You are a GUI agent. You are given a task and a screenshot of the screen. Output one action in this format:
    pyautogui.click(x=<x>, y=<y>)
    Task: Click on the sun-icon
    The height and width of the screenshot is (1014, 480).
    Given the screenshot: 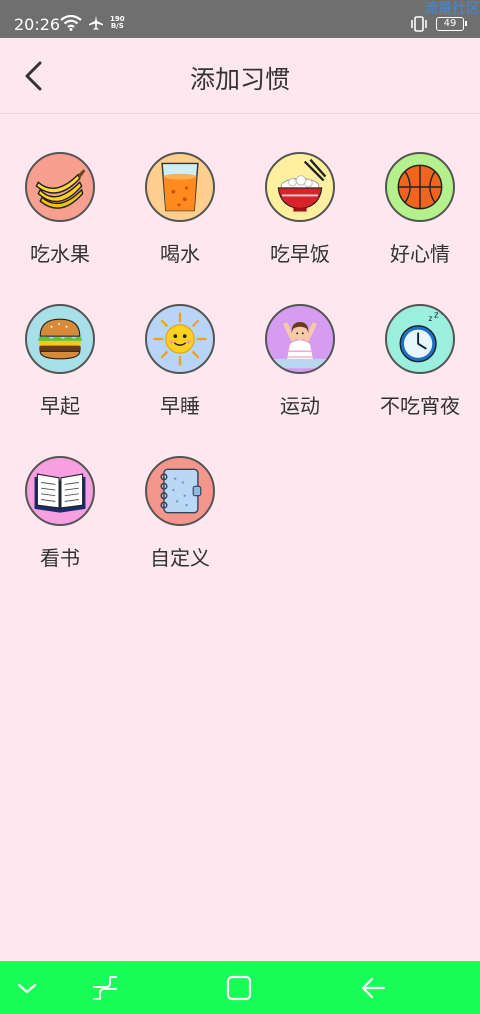 What is the action you would take?
    pyautogui.click(x=180, y=339)
    